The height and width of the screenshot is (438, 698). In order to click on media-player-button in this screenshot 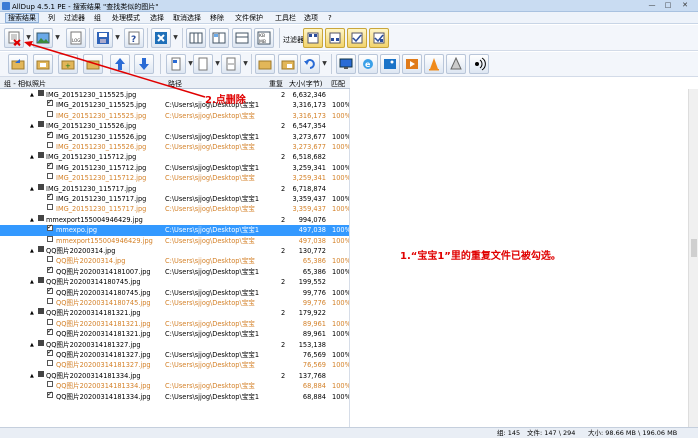, I will do `click(412, 64)`.